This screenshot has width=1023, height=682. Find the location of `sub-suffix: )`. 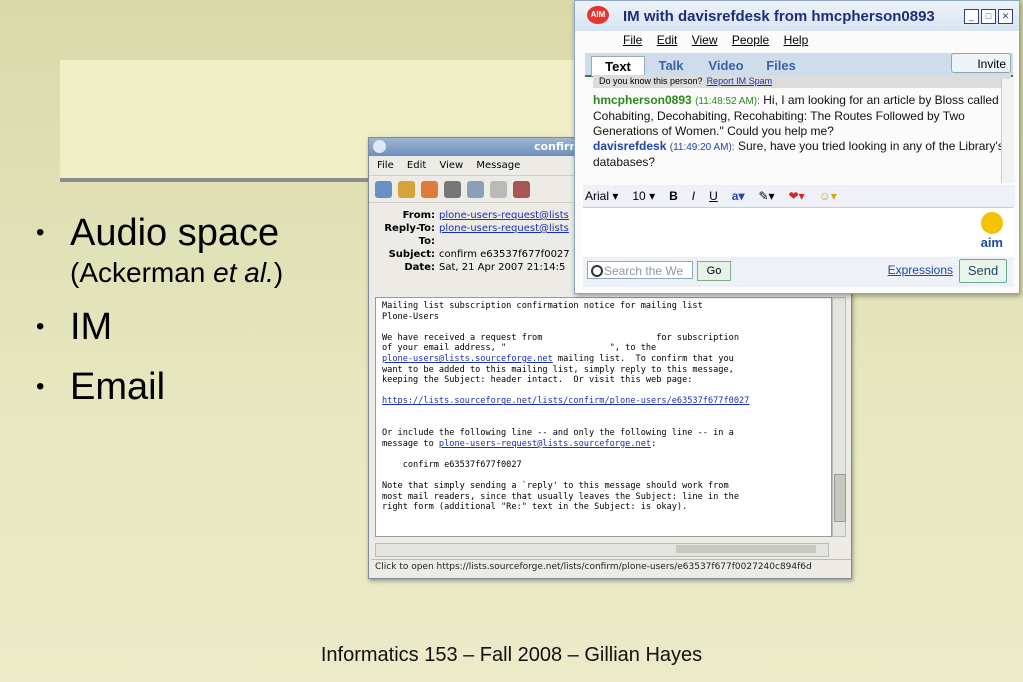

sub-suffix: ) is located at coordinates (278, 272).